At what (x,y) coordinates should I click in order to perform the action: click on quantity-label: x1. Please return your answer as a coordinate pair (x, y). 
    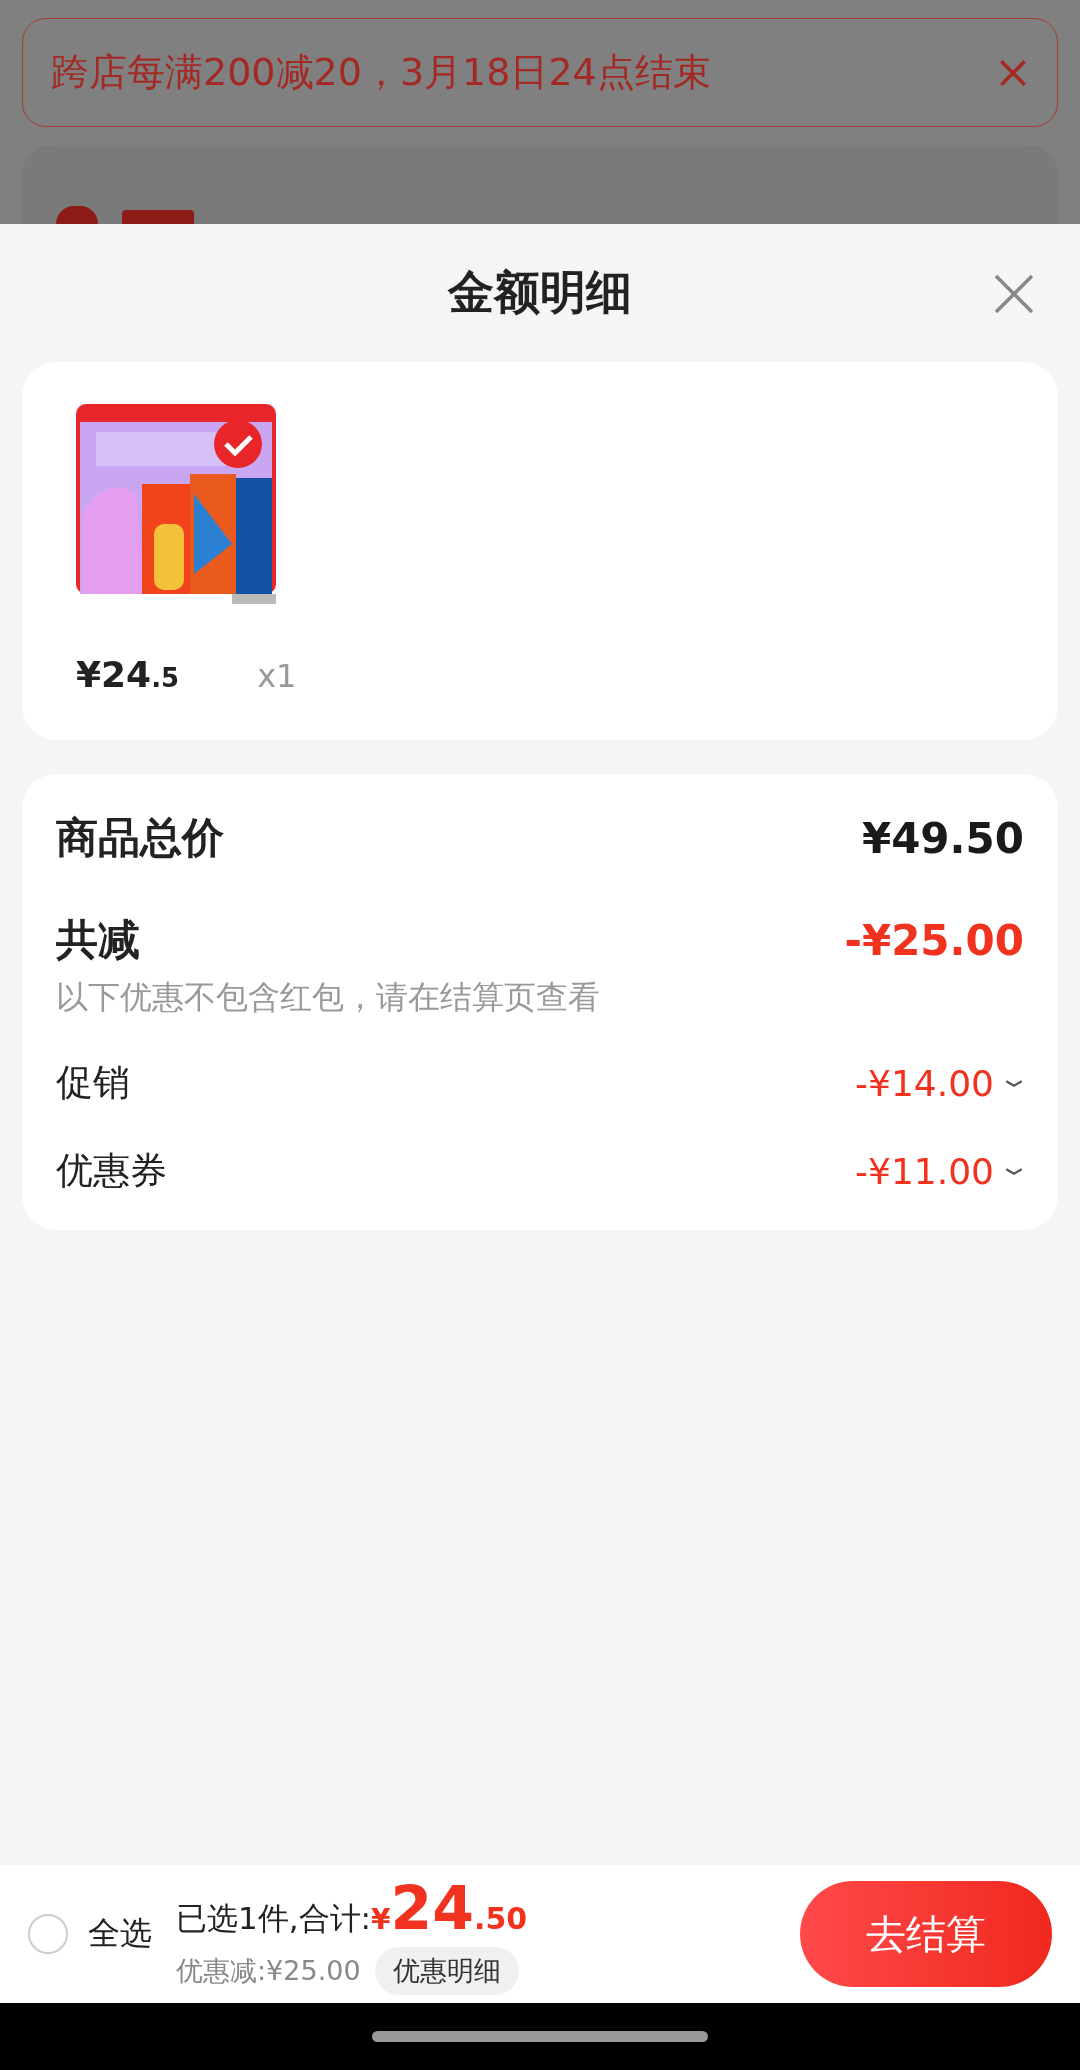
    Looking at the image, I should click on (277, 676).